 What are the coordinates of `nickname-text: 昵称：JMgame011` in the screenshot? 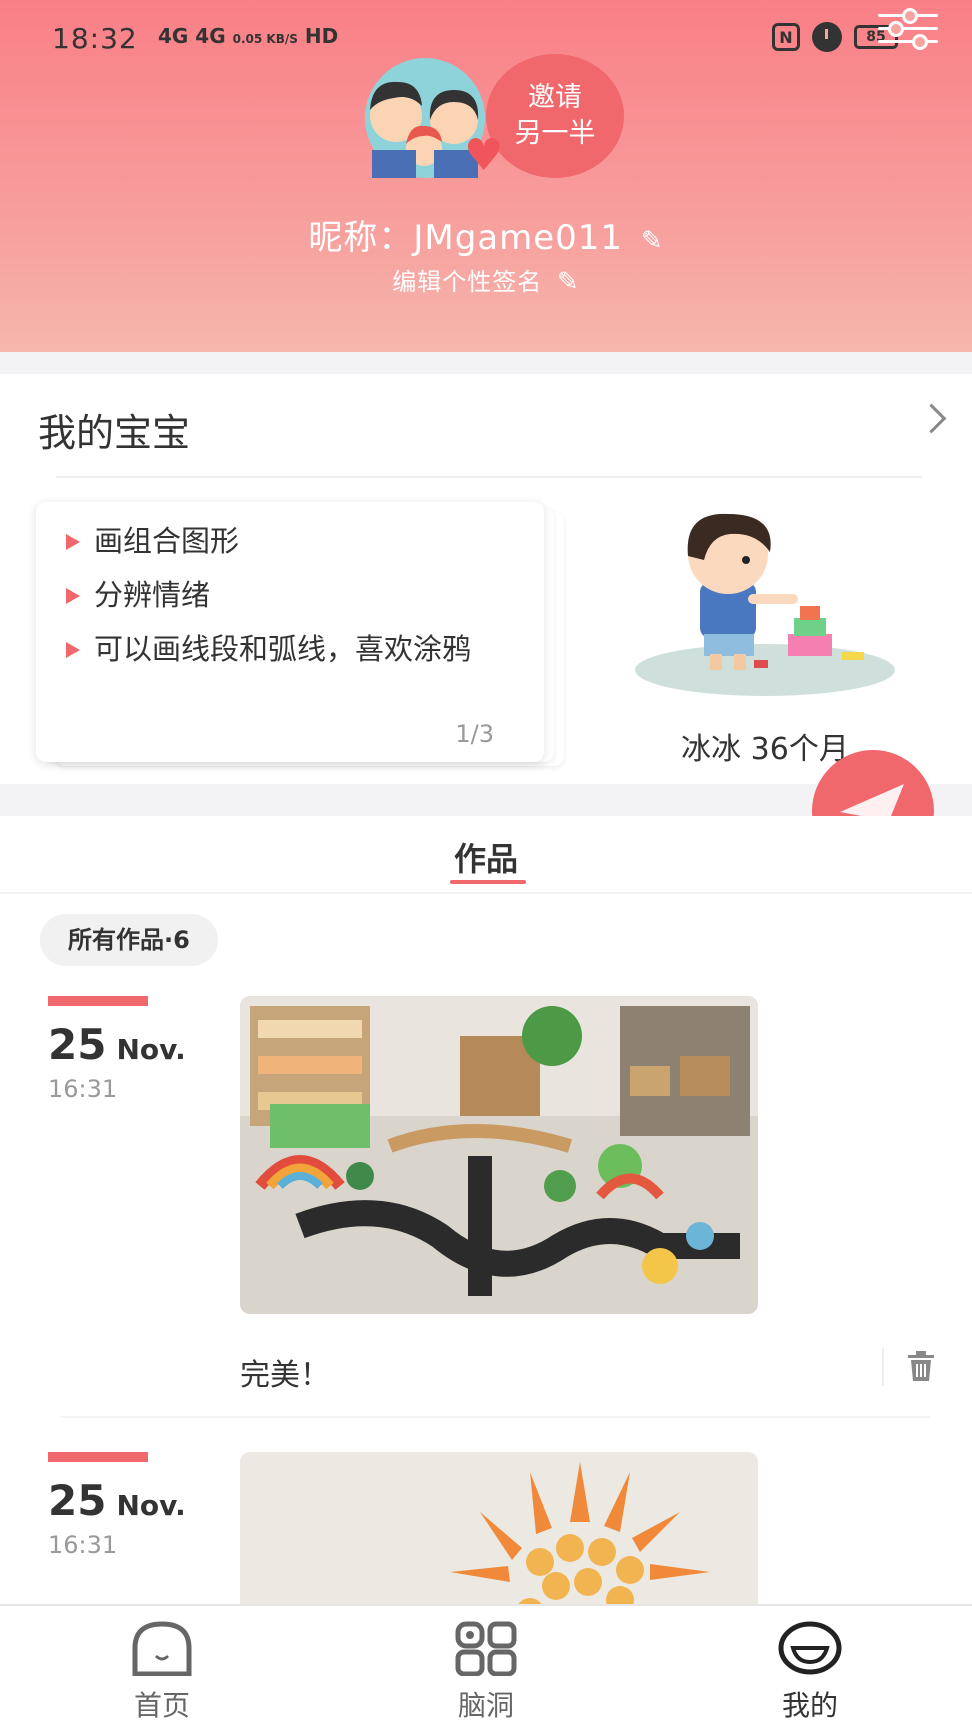 It's located at (466, 238).